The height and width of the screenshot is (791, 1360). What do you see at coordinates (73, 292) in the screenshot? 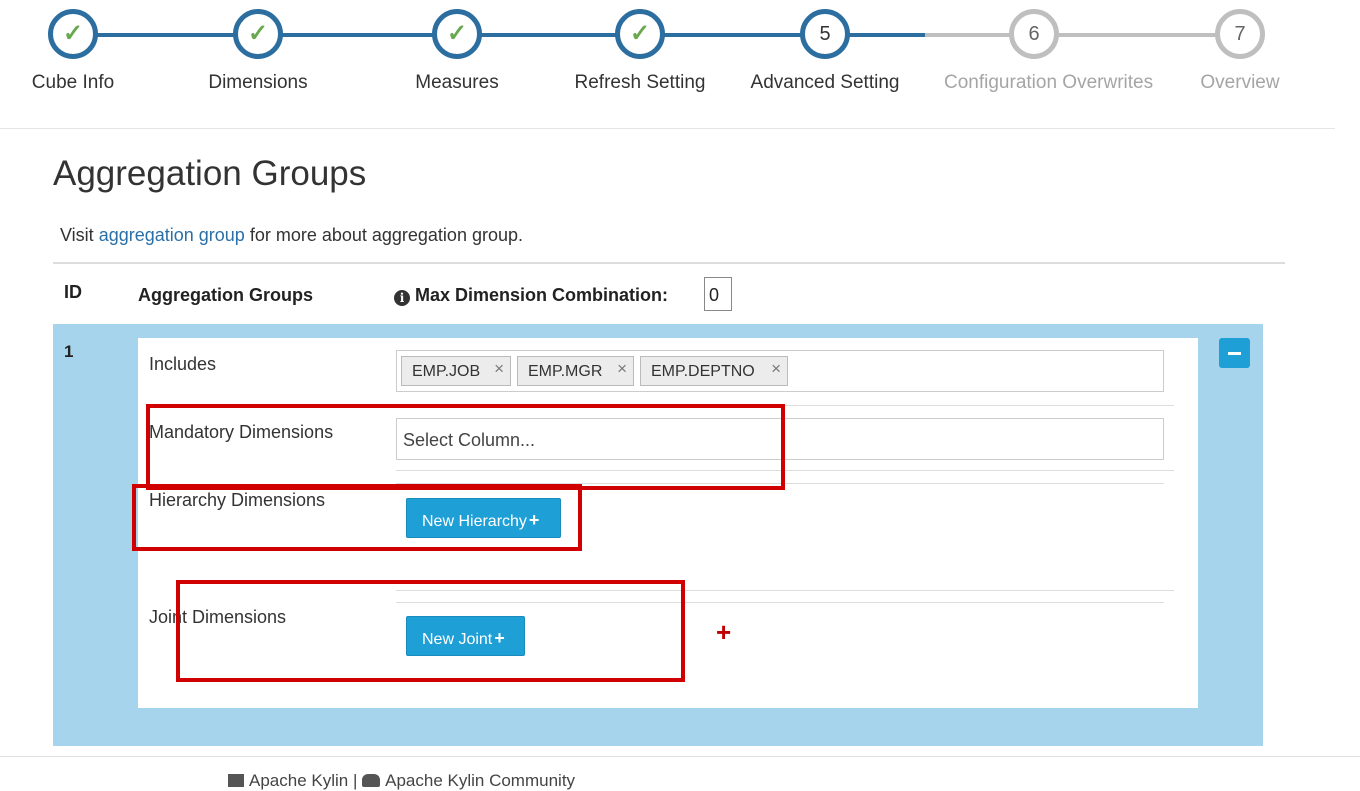
I see `column-header-id: ID` at bounding box center [73, 292].